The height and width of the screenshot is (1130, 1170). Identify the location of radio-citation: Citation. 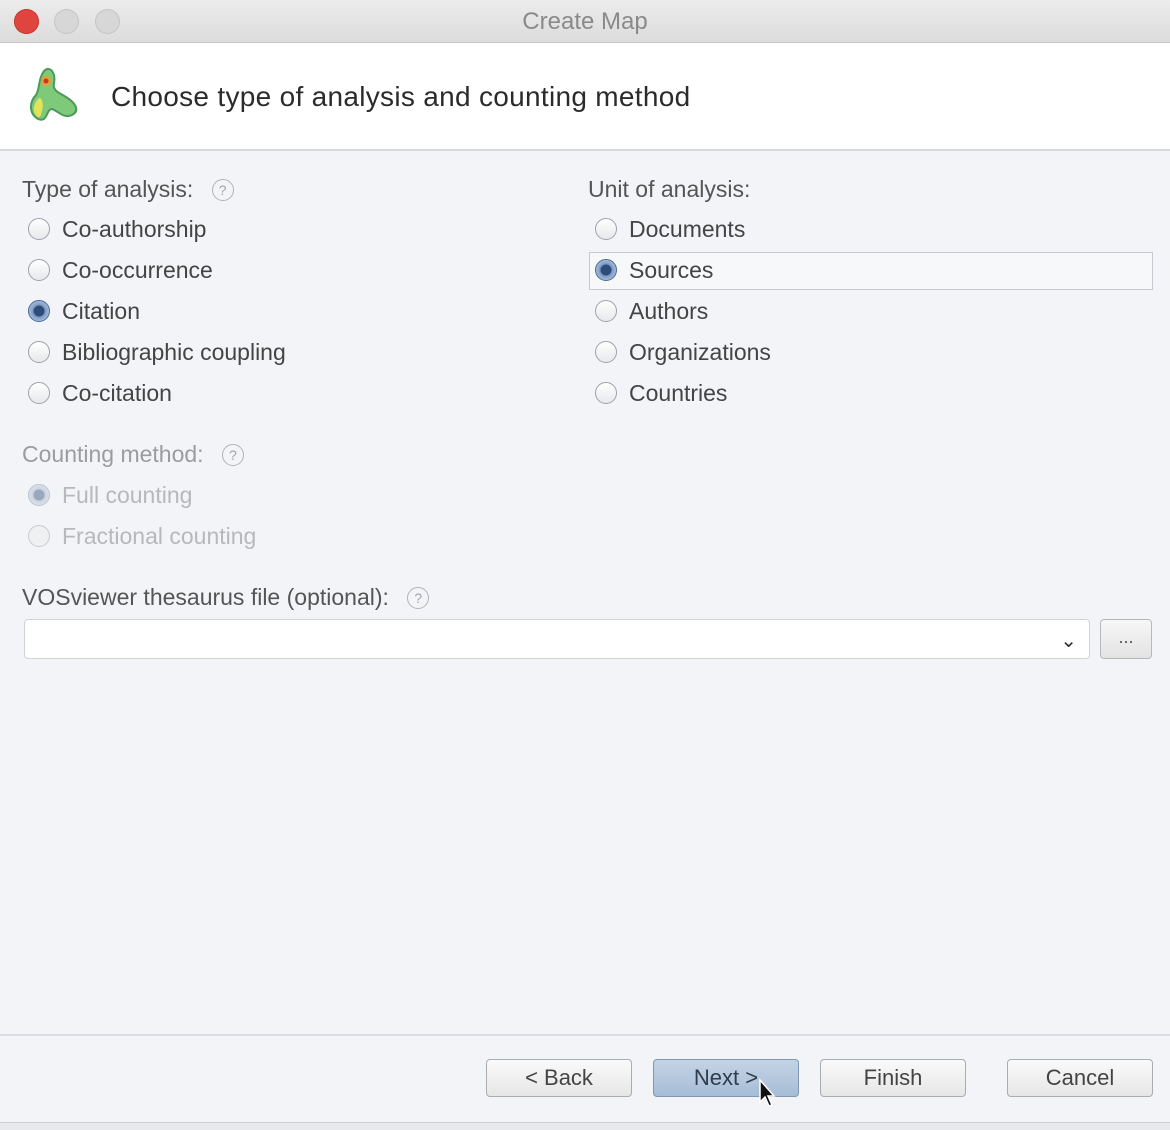
(84, 311).